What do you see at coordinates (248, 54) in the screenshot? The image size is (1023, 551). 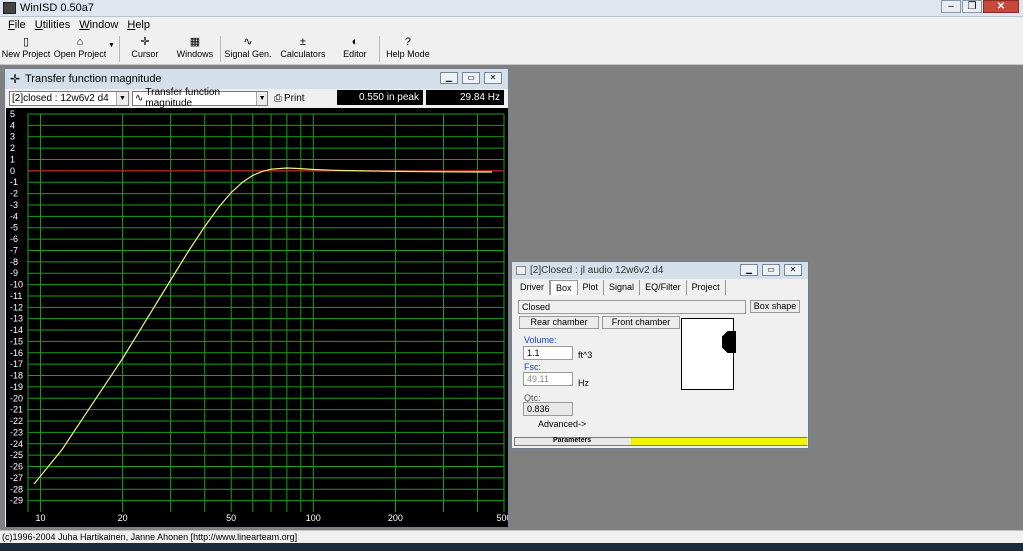 I see `toolbar-label: Signal Gen.` at bounding box center [248, 54].